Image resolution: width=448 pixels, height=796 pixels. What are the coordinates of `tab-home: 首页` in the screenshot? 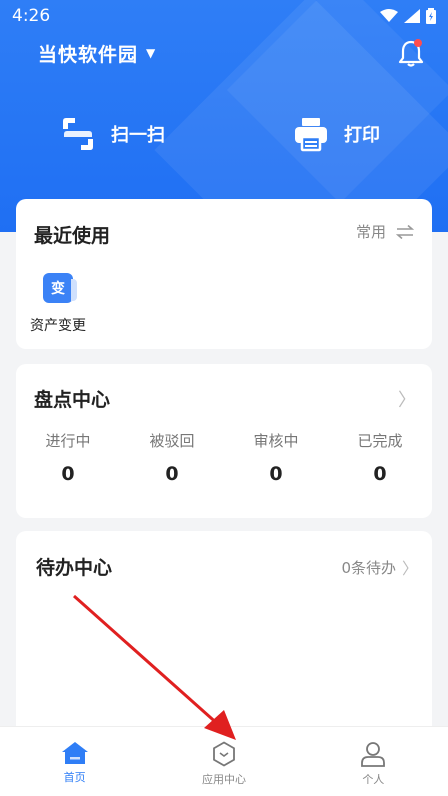 It's located at (74, 761).